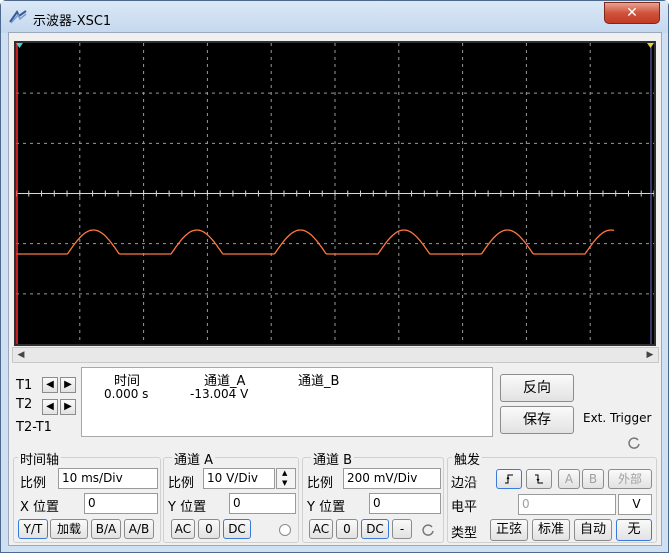 The width and height of the screenshot is (669, 553). What do you see at coordinates (34, 427) in the screenshot?
I see `cursor-t2t1-label: T2-T1` at bounding box center [34, 427].